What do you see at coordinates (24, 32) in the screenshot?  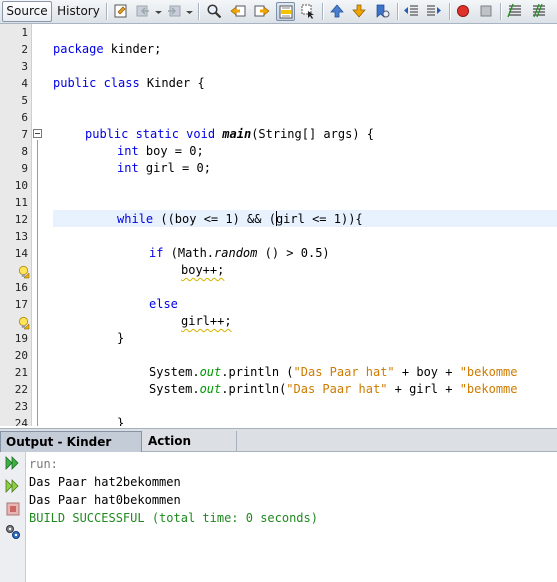 I see `line-number: 1` at bounding box center [24, 32].